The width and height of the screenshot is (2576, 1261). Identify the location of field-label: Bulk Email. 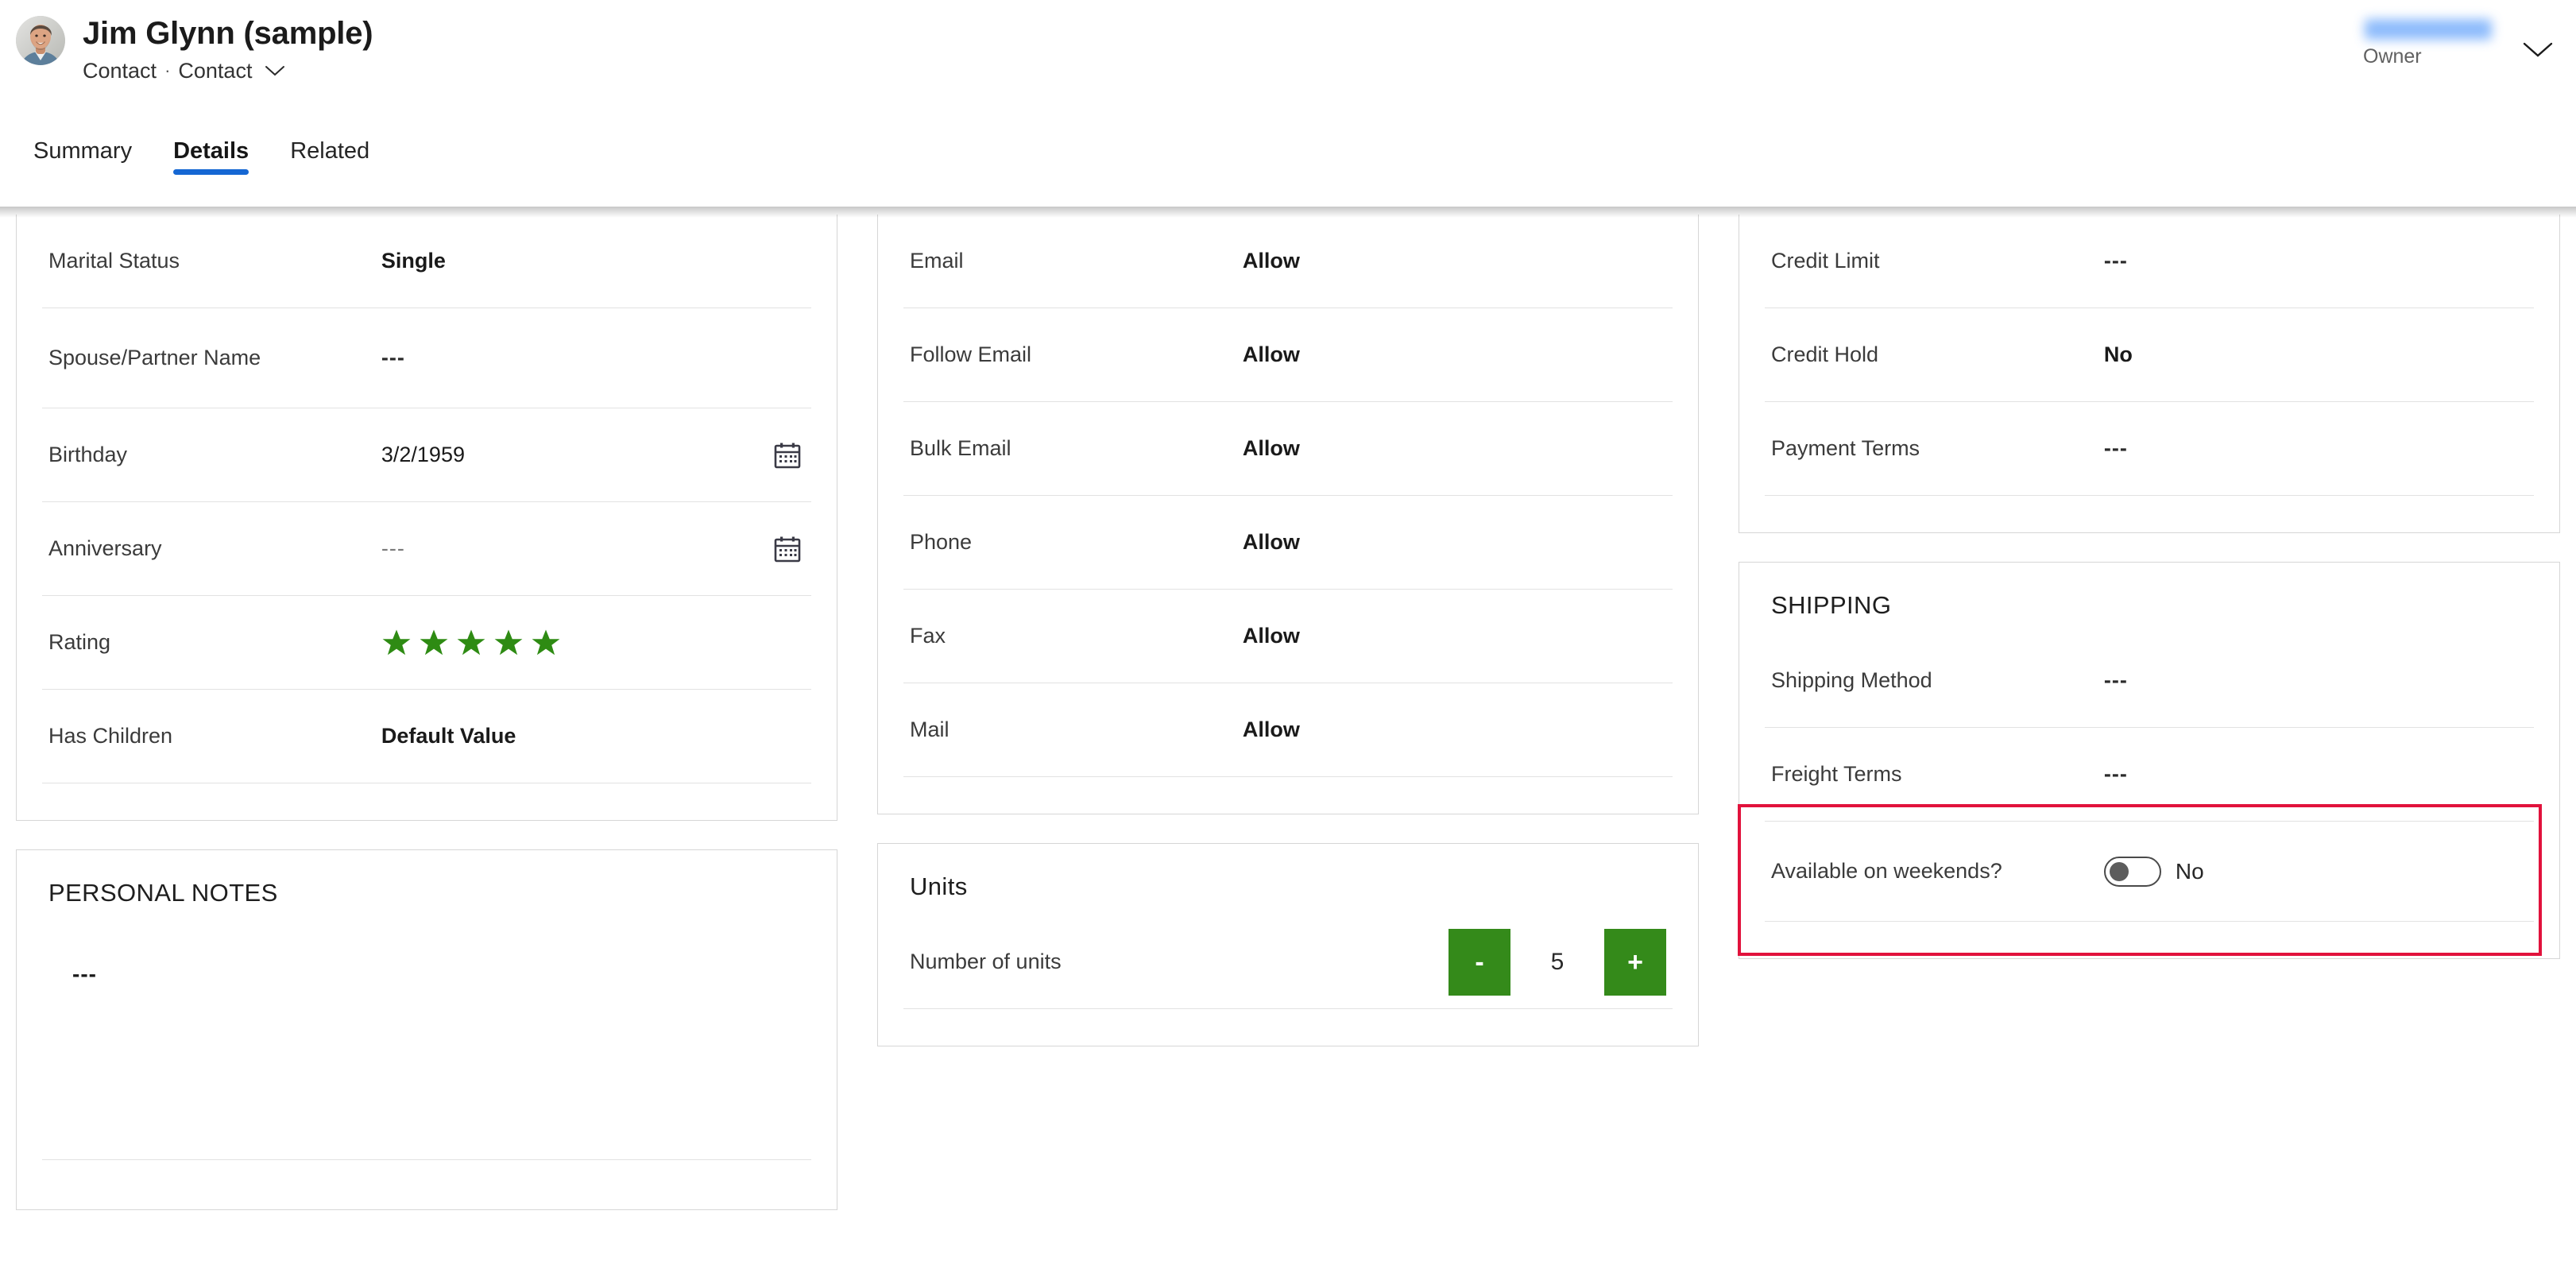
(960, 448).